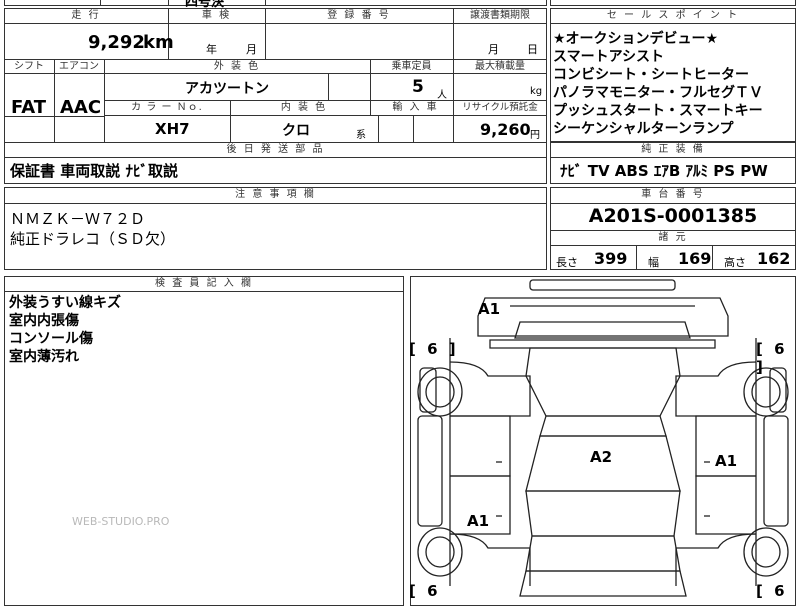 The height and width of the screenshot is (606, 800). I want to click on chassis-no-value: A201S-0001385, so click(673, 216).